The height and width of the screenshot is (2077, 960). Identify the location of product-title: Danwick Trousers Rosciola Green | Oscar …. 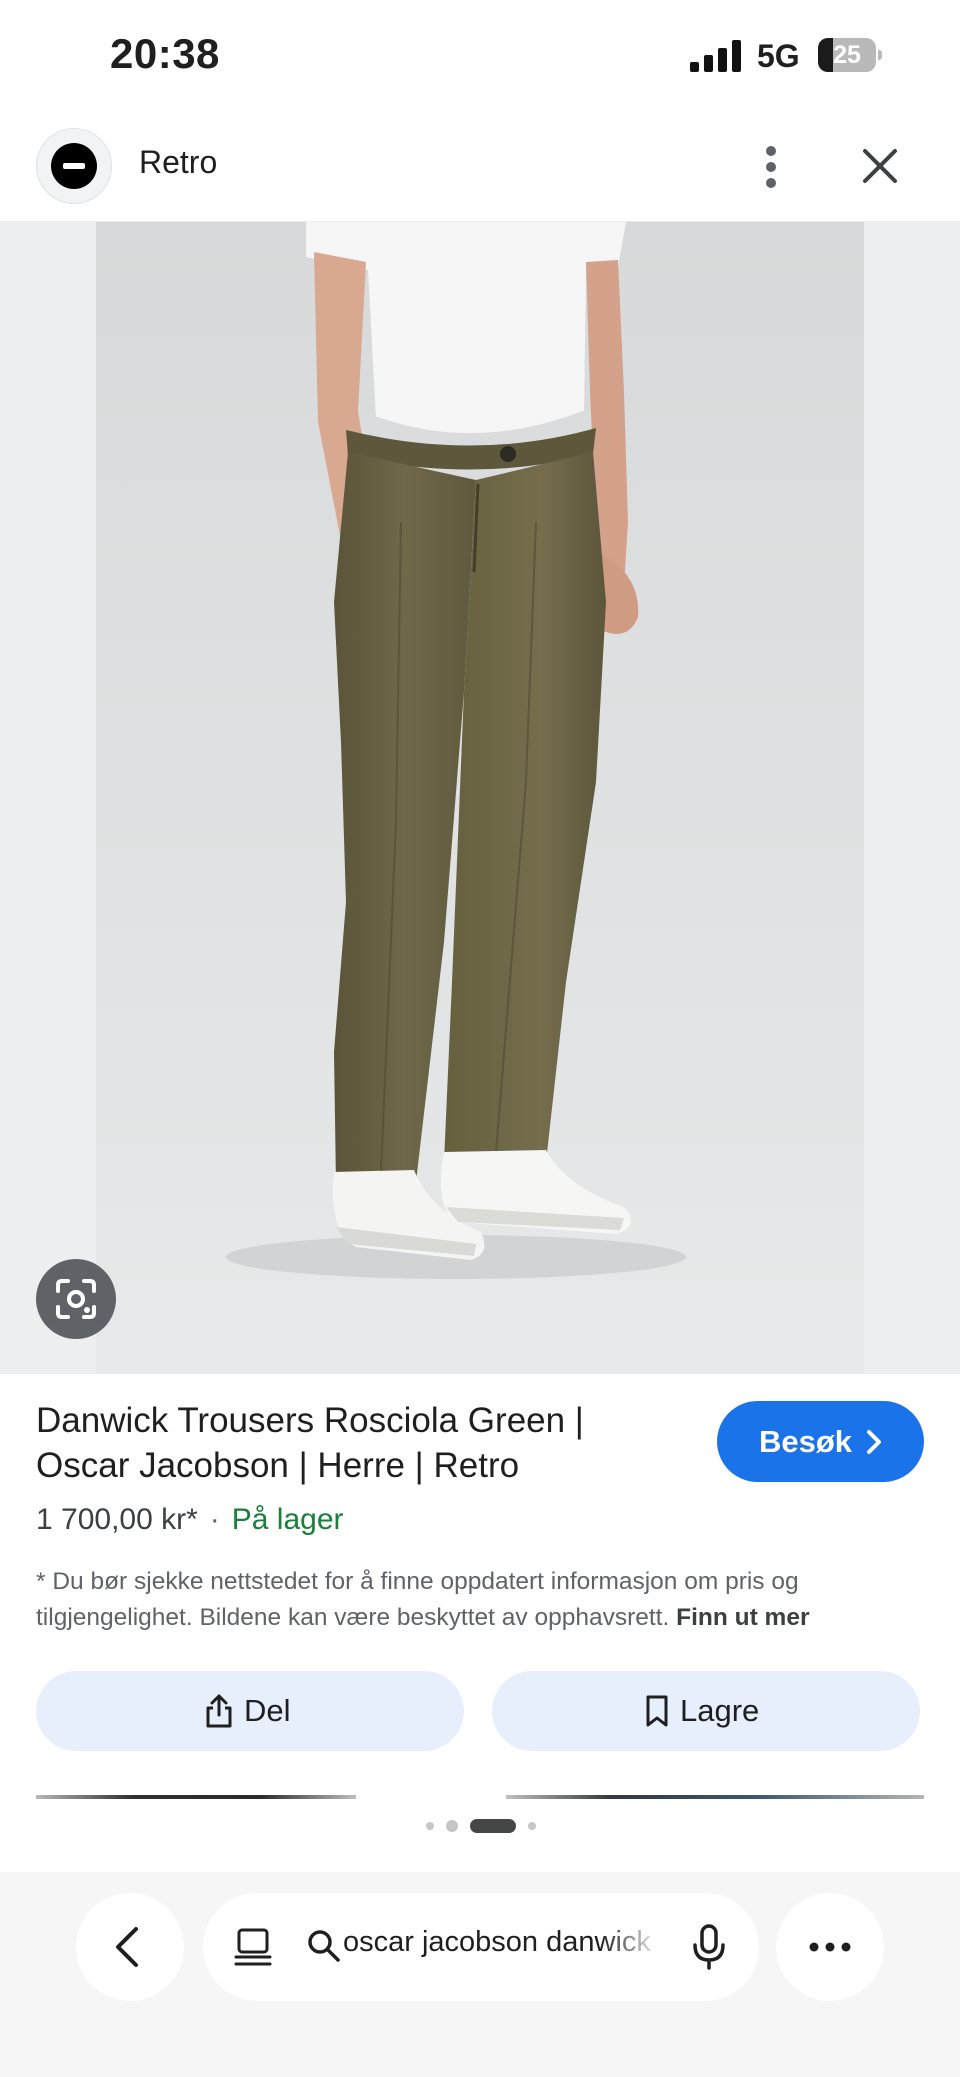
(356, 1443).